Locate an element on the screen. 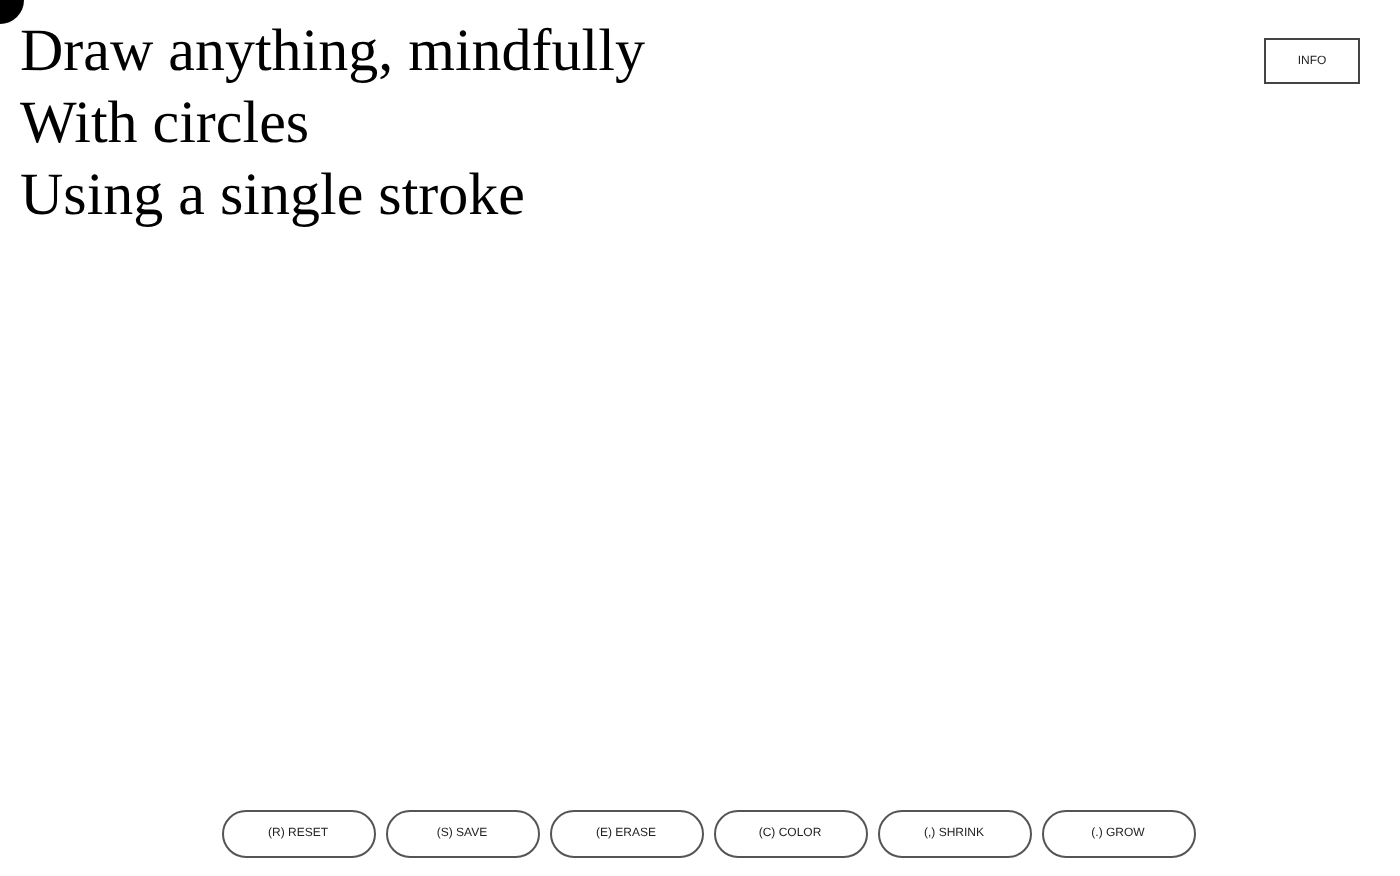 Image resolution: width=1400 pixels, height=876 pixels. heading-line: With circles is located at coordinates (166, 124).